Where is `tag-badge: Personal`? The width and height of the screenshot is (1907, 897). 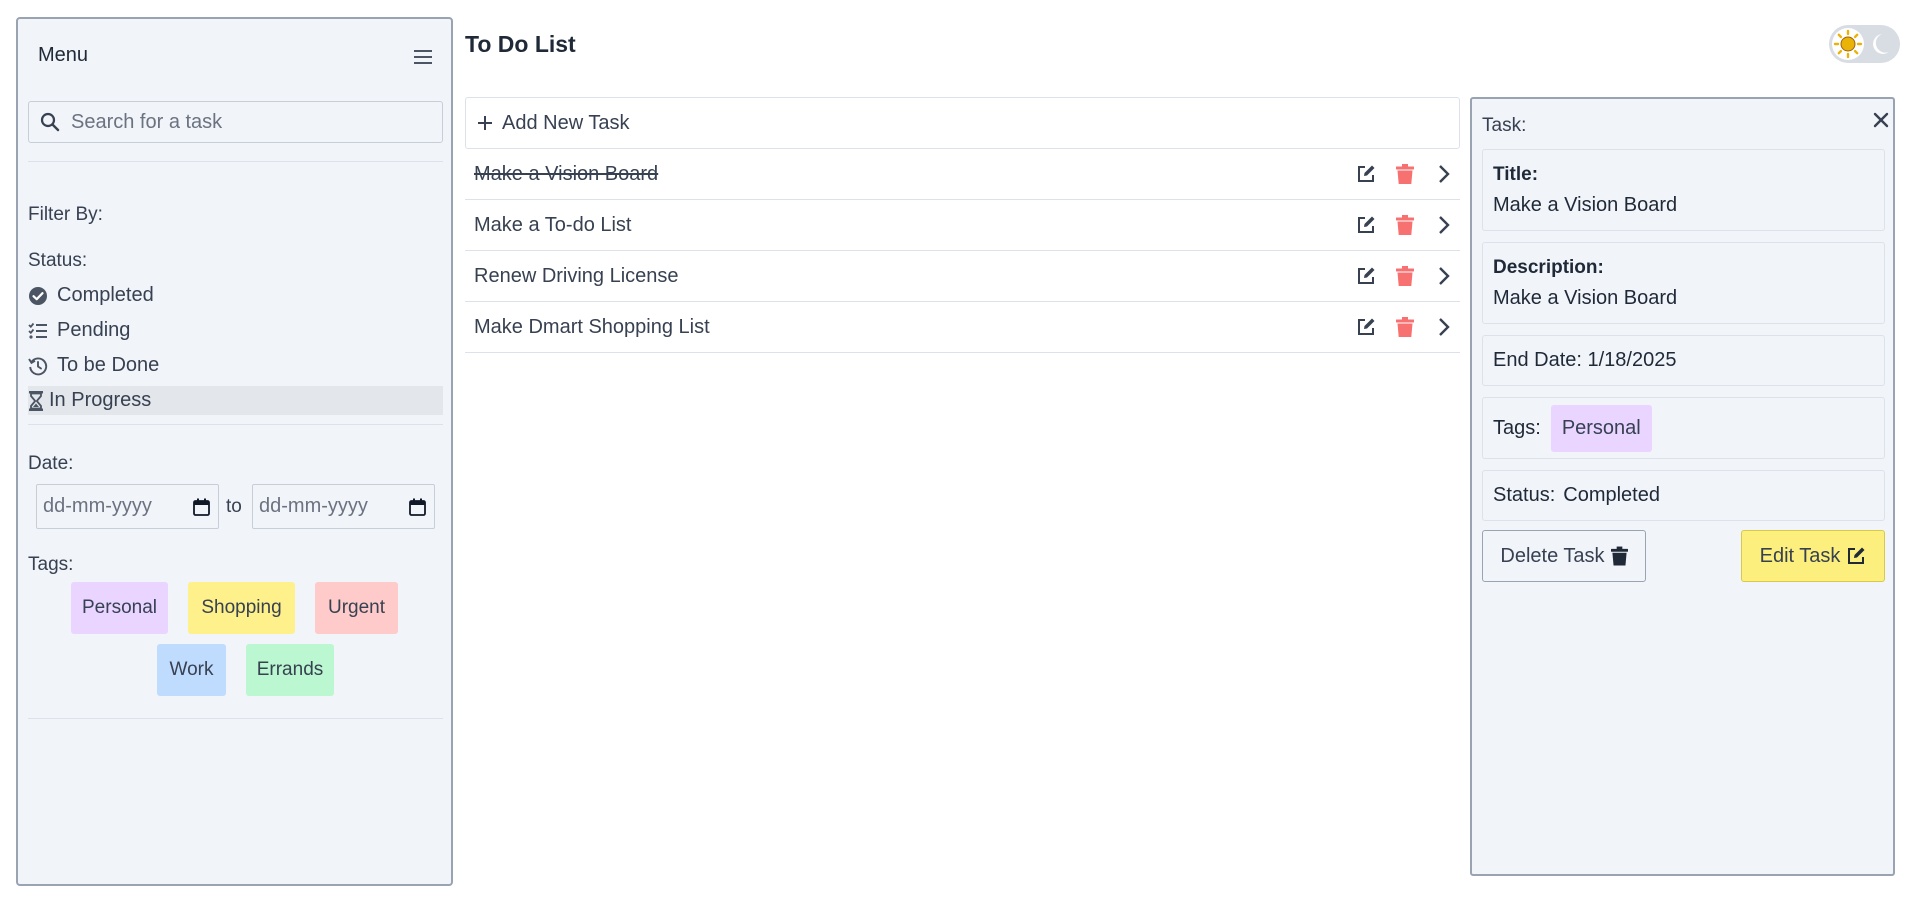 tag-badge: Personal is located at coordinates (1601, 428).